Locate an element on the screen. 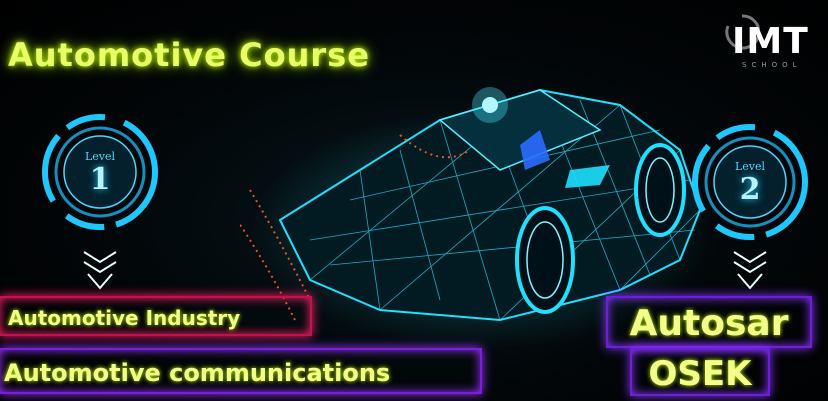 The width and height of the screenshot is (828, 401). level-2-badge: Level 2 is located at coordinates (750, 182).